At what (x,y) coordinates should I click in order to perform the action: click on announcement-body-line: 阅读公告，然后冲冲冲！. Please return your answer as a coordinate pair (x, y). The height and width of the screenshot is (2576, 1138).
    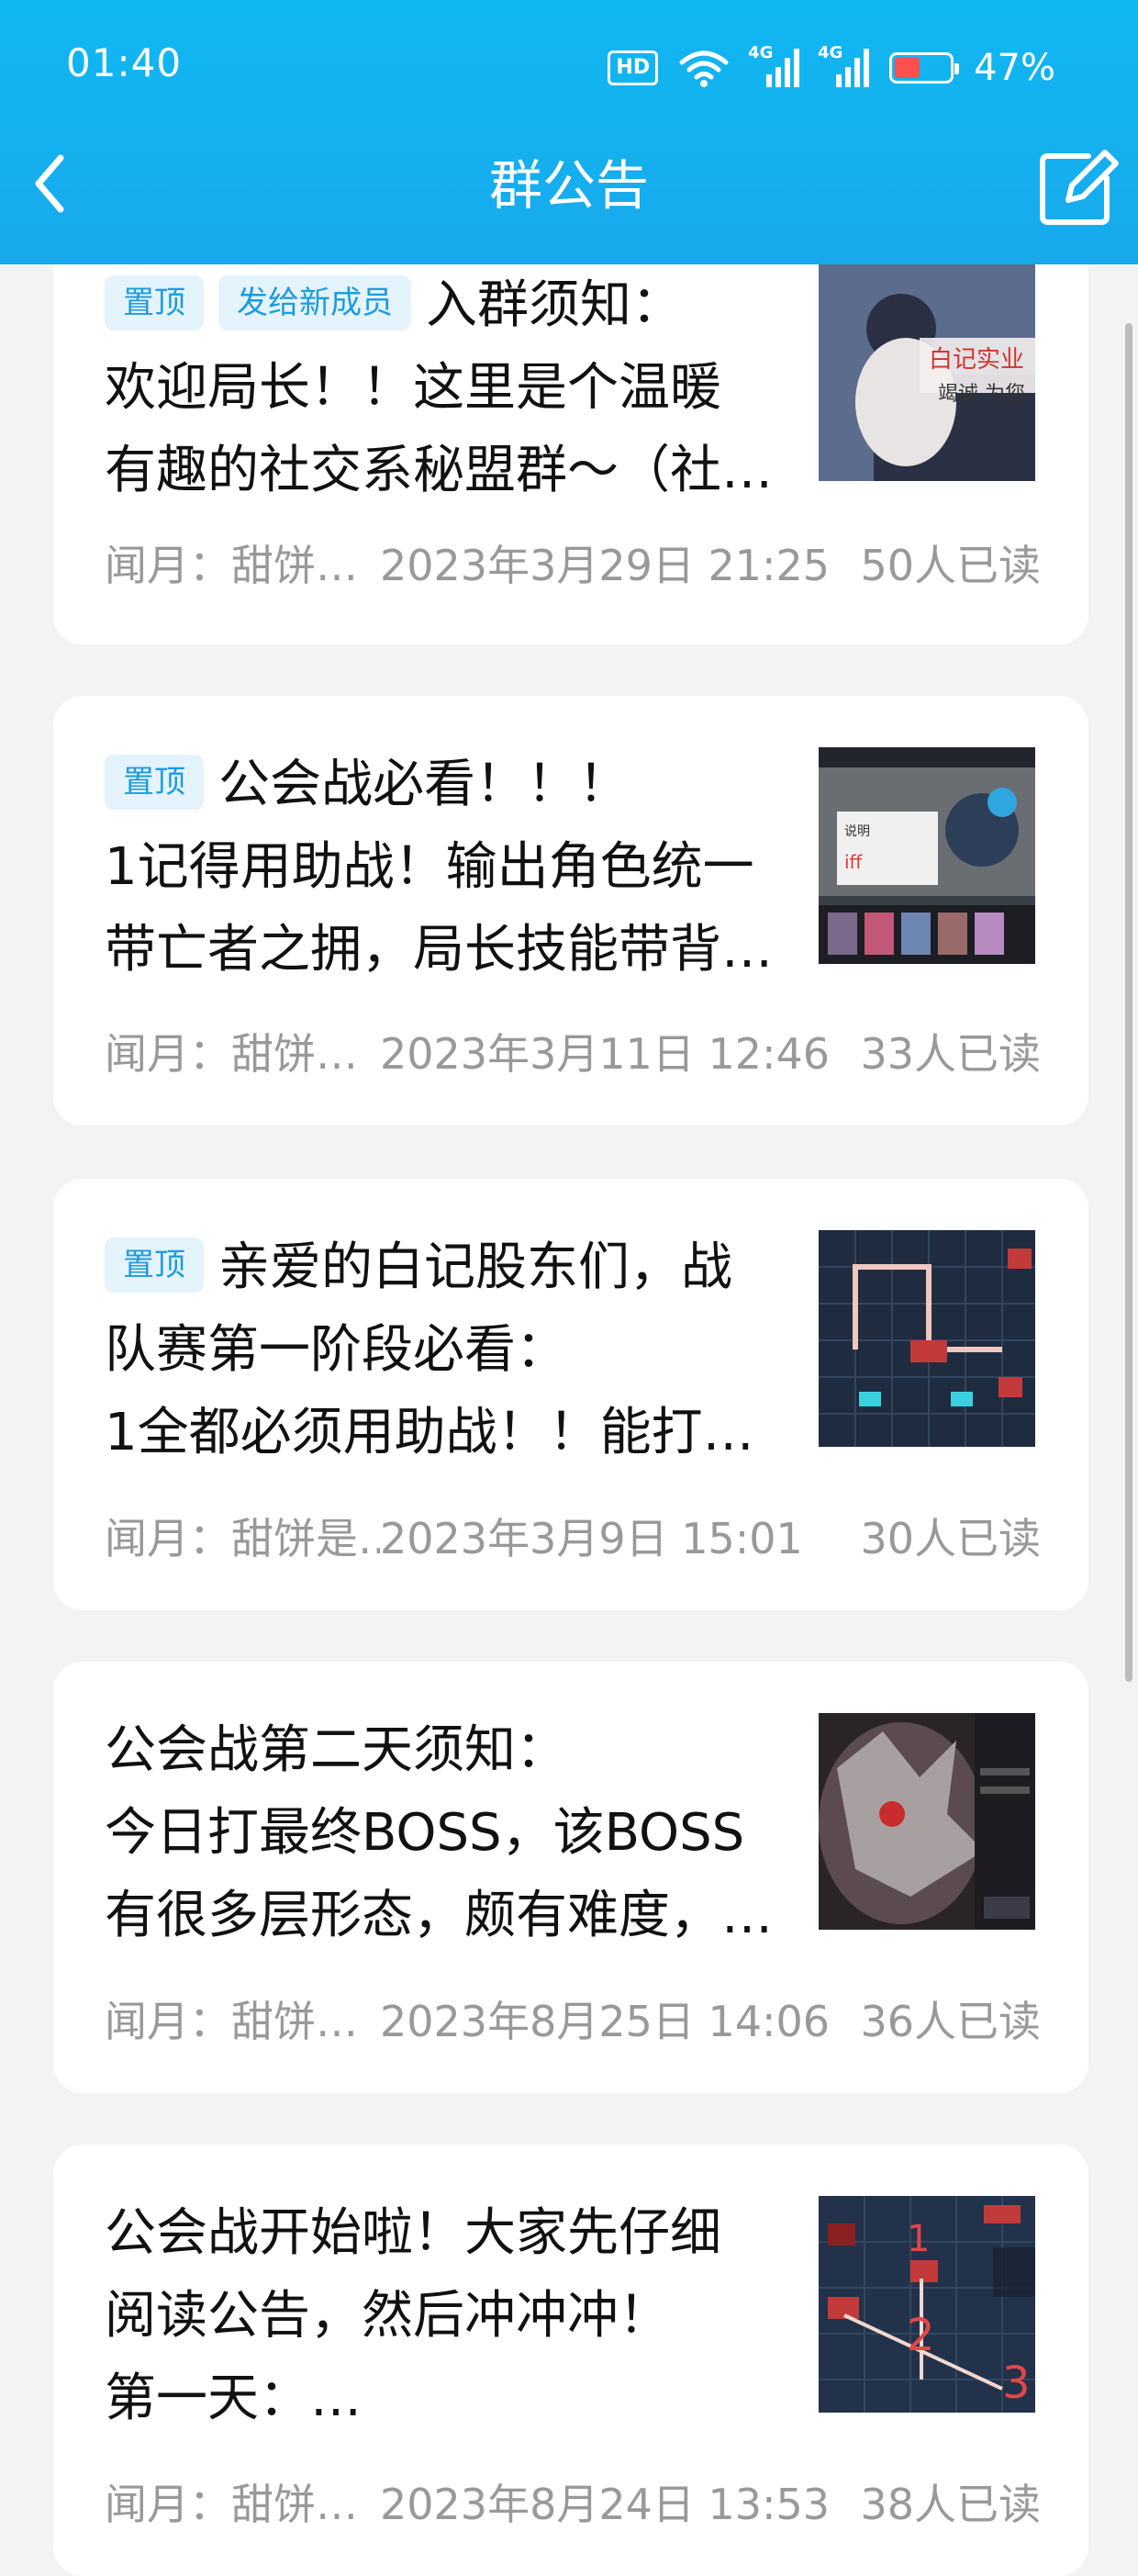
    Looking at the image, I should click on (387, 2316).